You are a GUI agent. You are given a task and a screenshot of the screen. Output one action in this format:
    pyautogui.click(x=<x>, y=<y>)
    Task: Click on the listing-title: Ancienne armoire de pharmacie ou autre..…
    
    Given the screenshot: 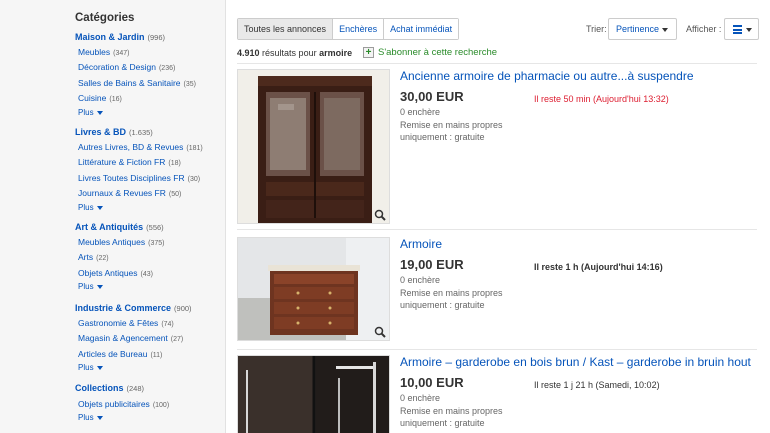 What is the action you would take?
    pyautogui.click(x=547, y=76)
    